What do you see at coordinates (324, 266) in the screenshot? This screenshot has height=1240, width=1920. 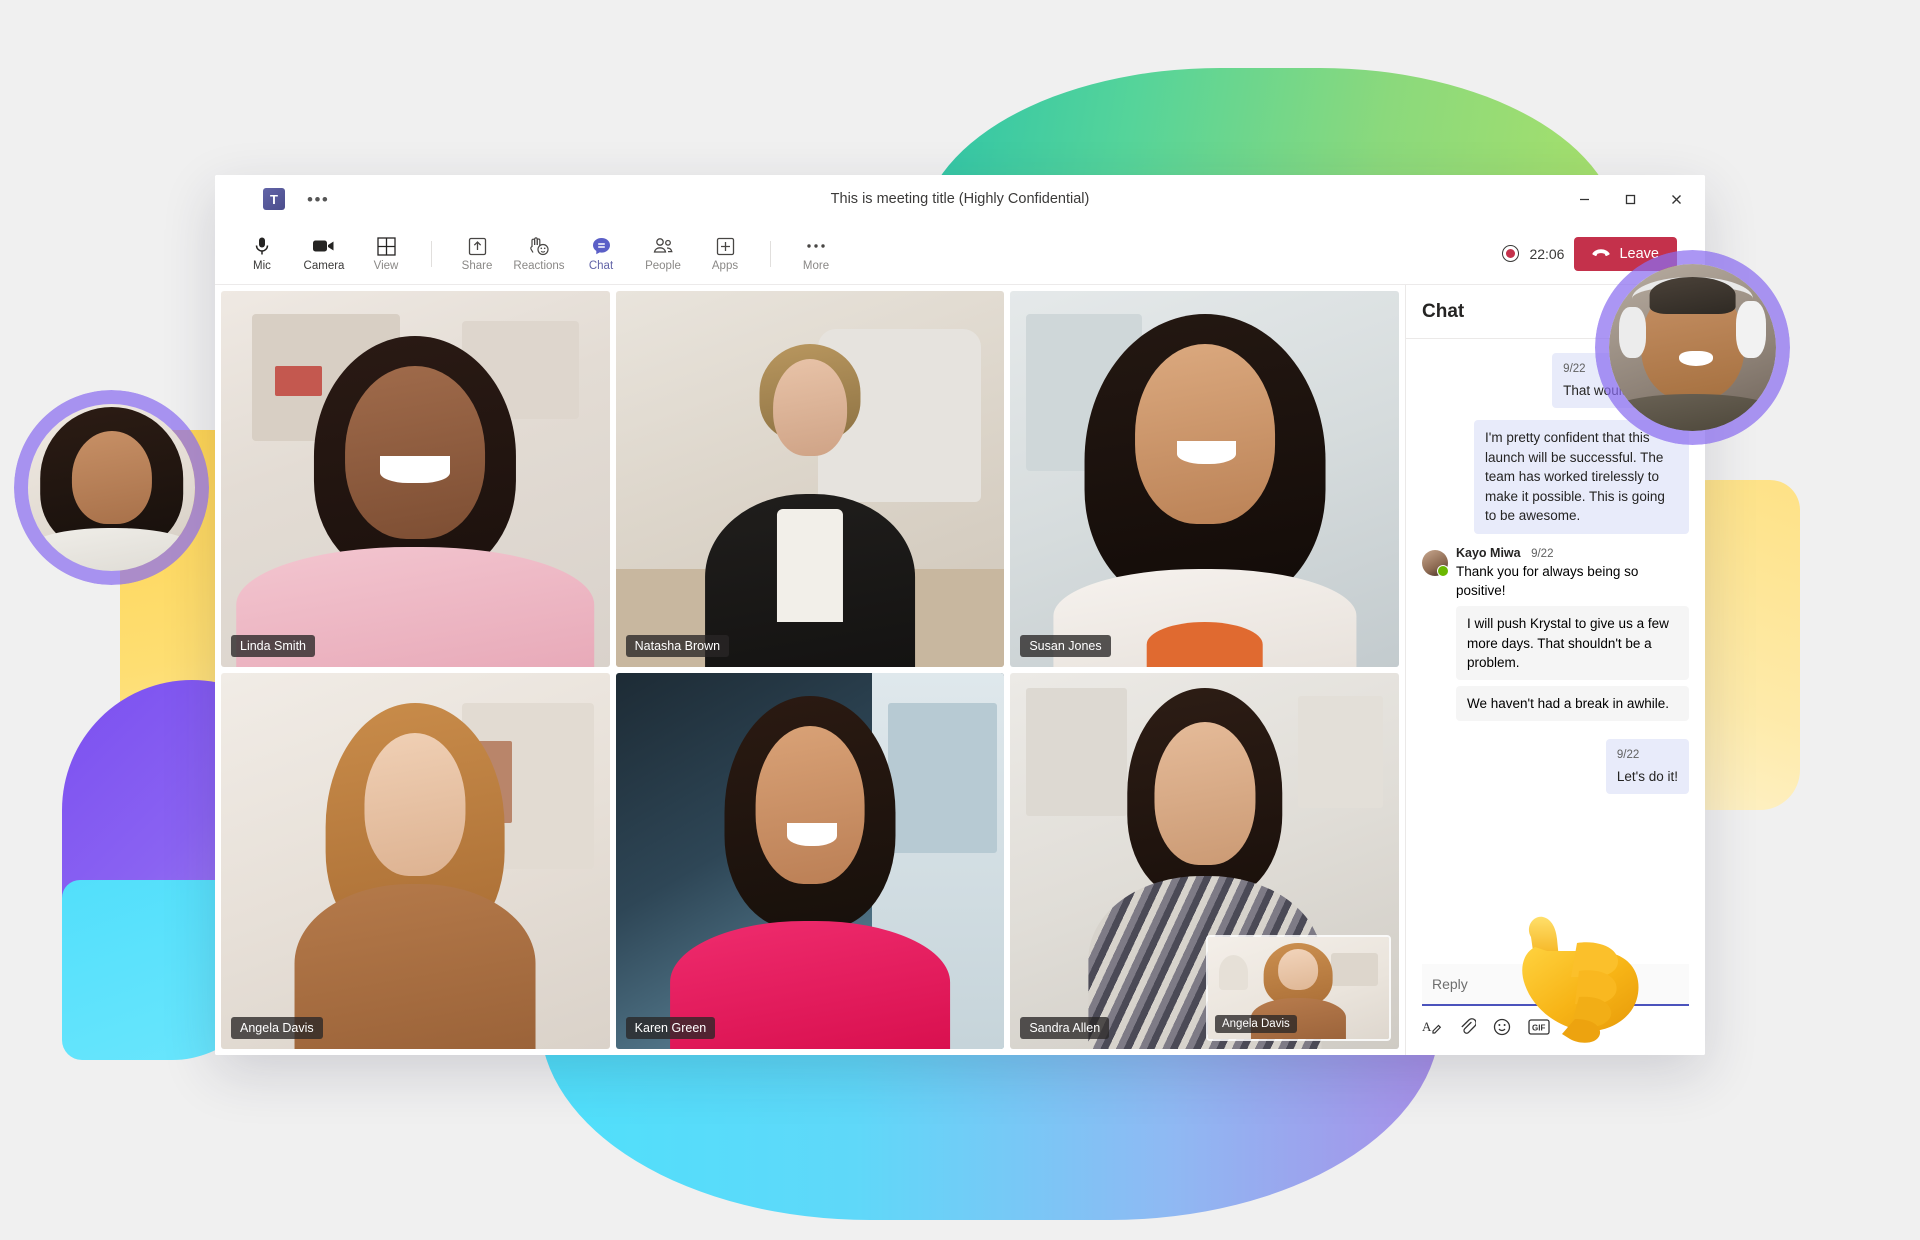 I see `toolbar-label-camera: Camera` at bounding box center [324, 266].